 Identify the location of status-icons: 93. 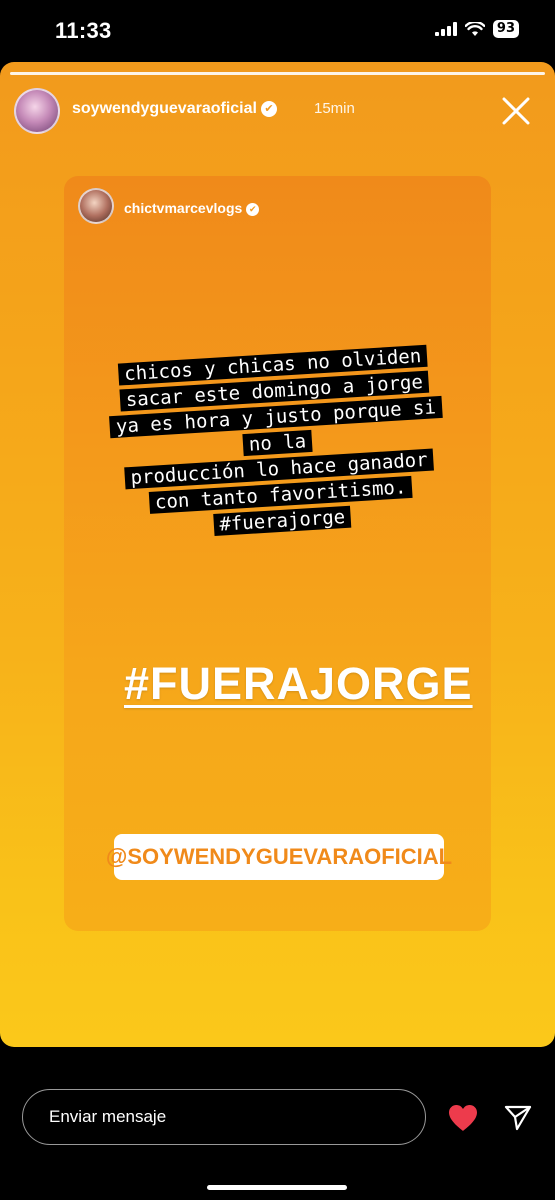
(476, 29).